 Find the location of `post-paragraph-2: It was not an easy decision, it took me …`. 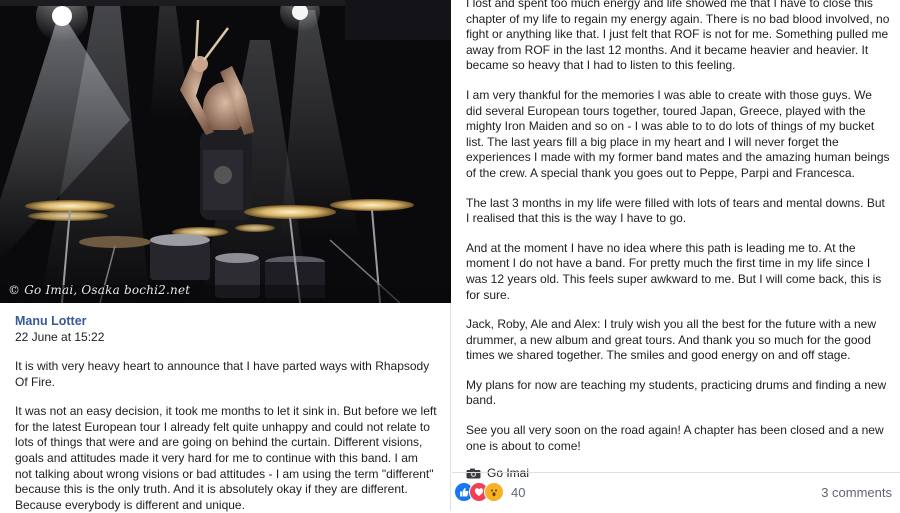

post-paragraph-2: It was not an easy decision, it took me … is located at coordinates (226, 458).